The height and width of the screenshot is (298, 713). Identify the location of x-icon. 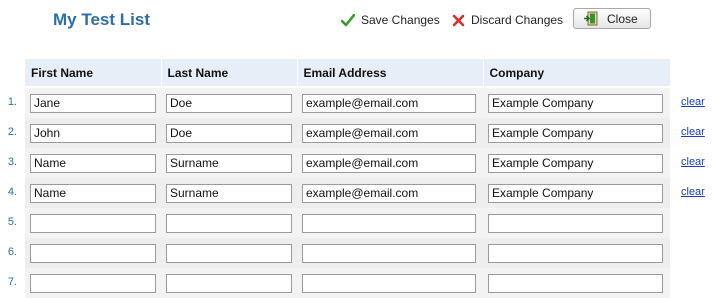
(458, 20).